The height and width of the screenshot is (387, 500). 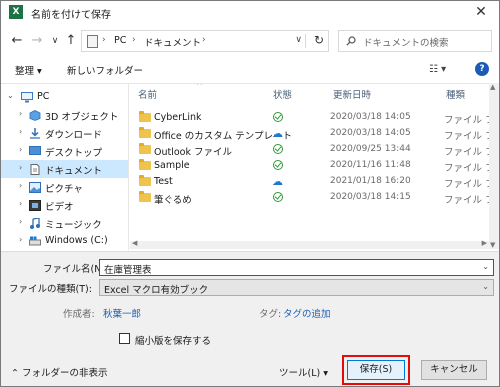 What do you see at coordinates (296, 267) in the screenshot?
I see `filename-field: 在庫管理表 ⌄` at bounding box center [296, 267].